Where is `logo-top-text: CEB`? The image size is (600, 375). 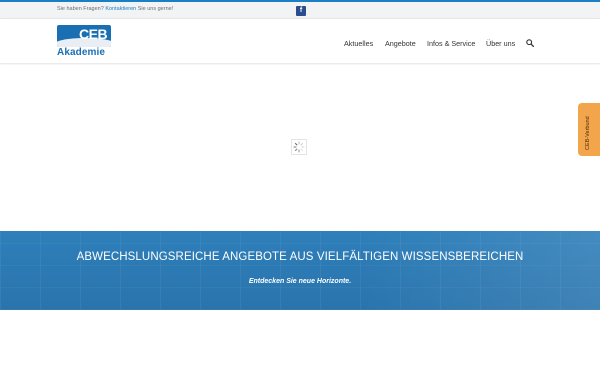
logo-top-text: CEB is located at coordinates (93, 34).